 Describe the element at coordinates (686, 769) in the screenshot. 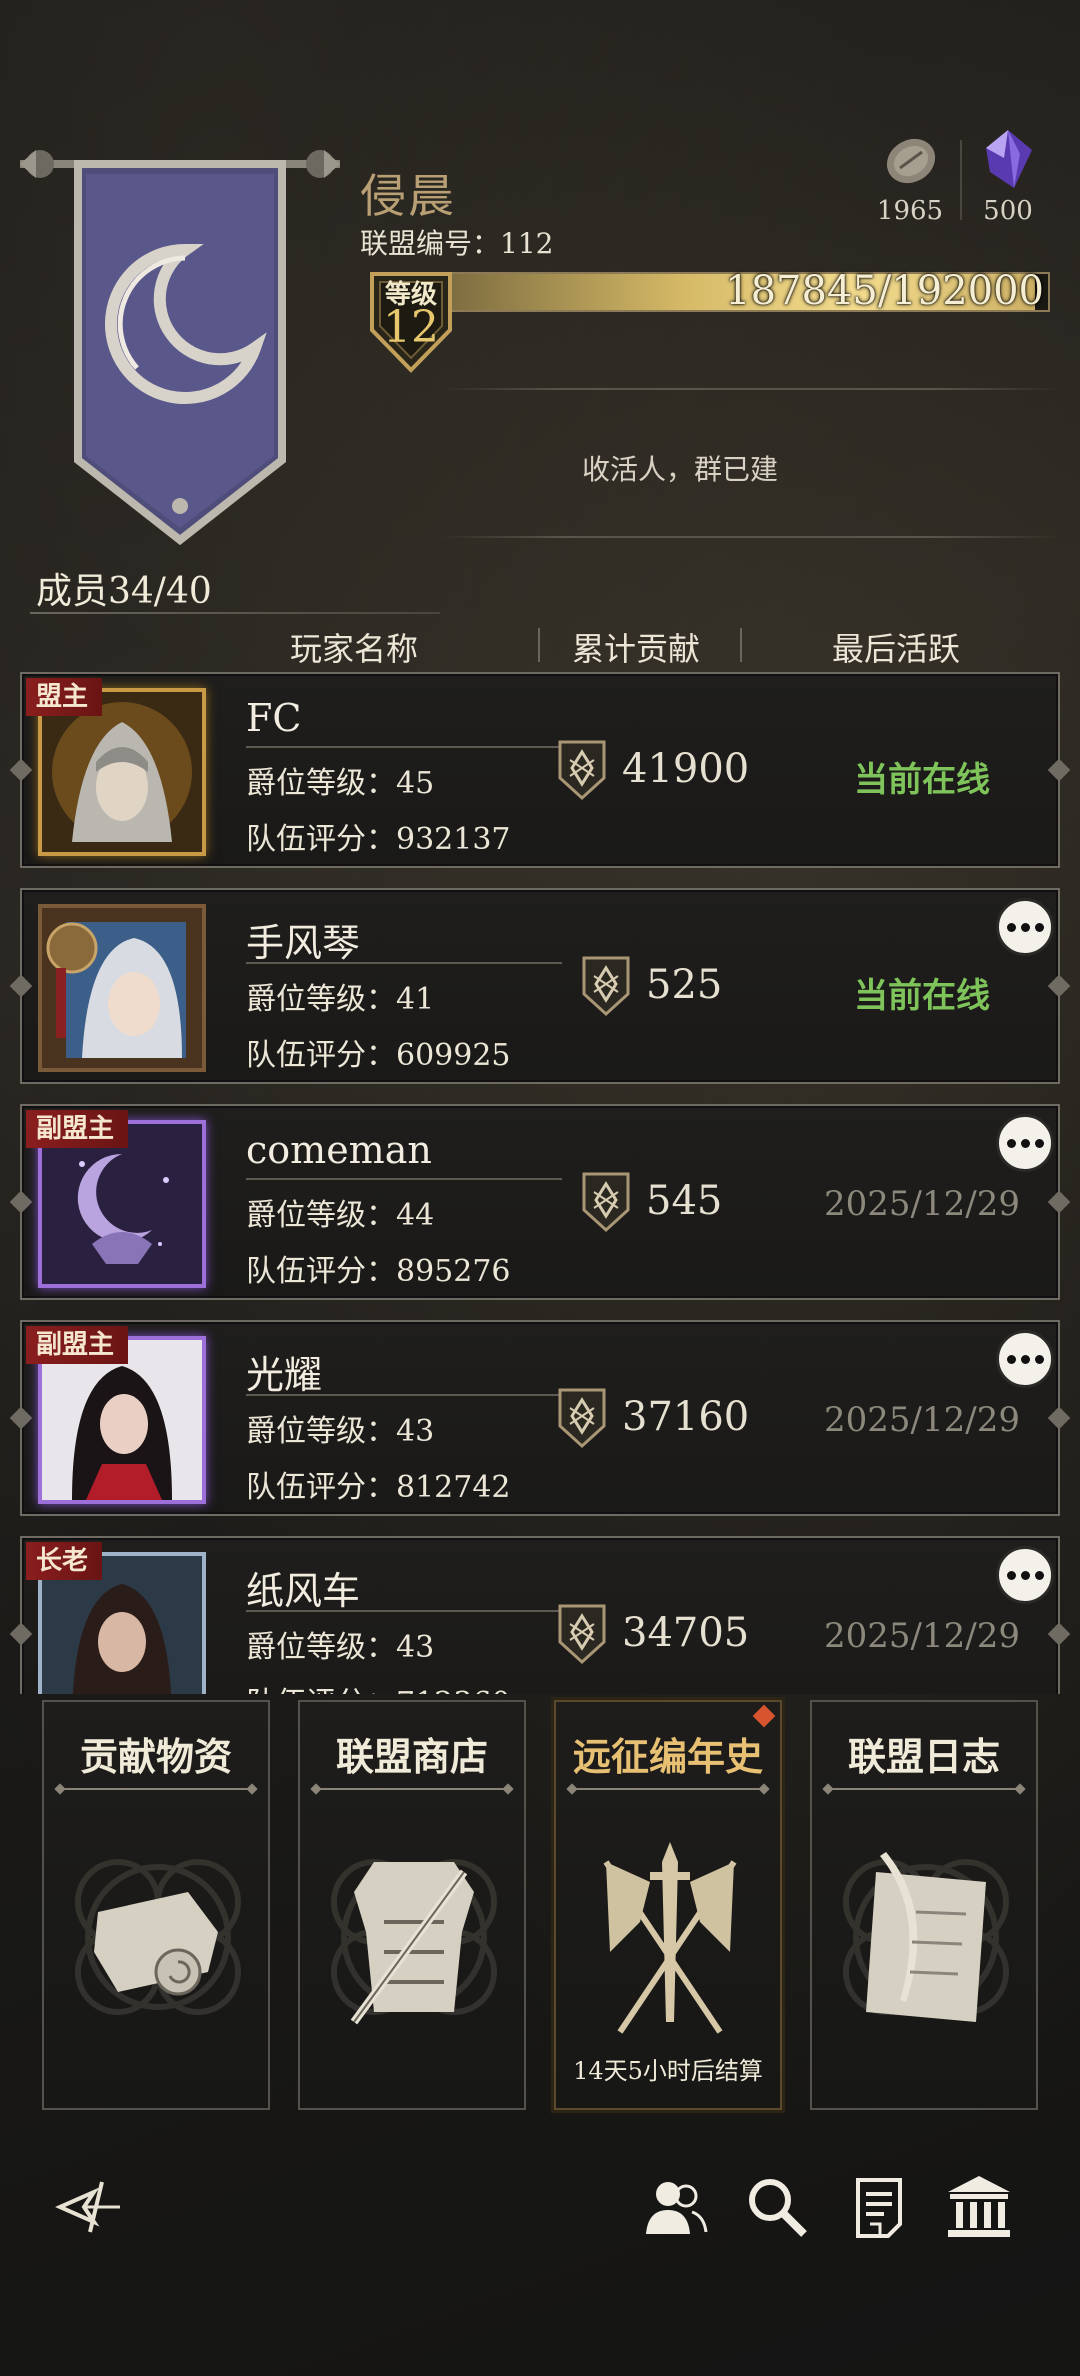

I see `member-contribution: 41900` at that location.